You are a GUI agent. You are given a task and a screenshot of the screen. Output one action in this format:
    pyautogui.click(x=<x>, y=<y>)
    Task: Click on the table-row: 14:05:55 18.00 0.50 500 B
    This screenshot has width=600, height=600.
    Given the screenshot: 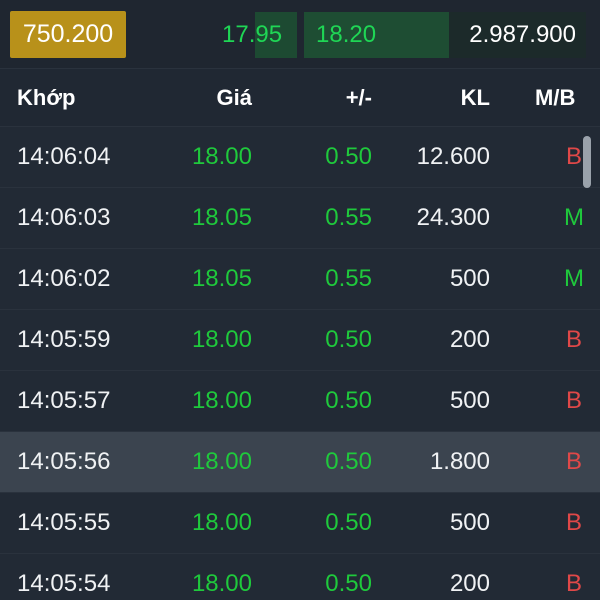 What is the action you would take?
    pyautogui.click(x=300, y=522)
    